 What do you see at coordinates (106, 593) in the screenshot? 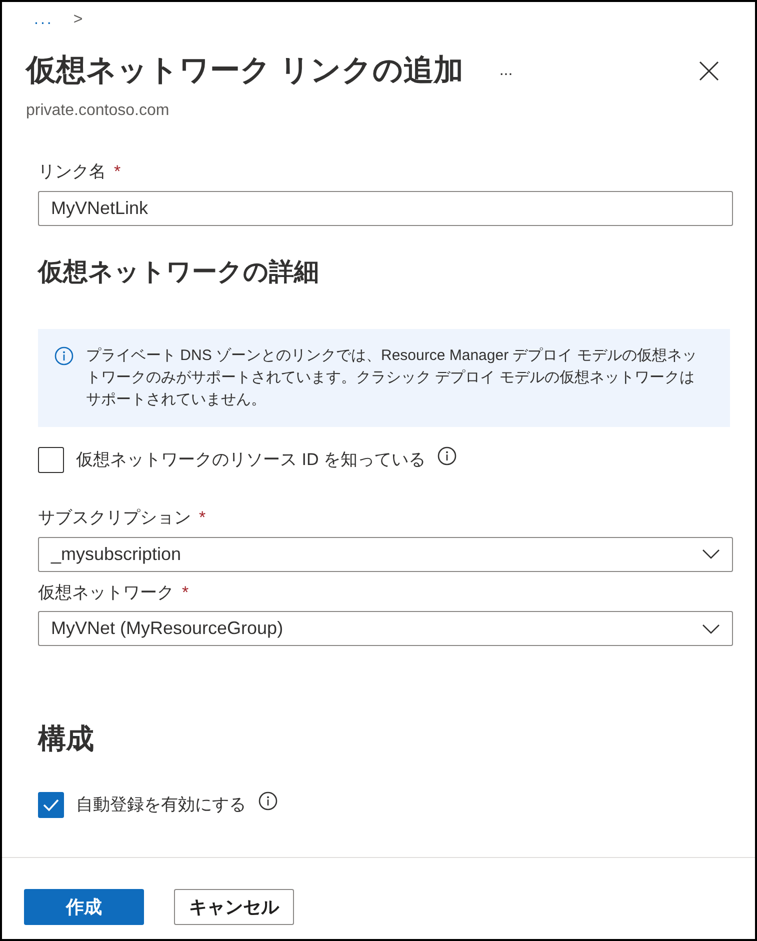
I see `field-label: 仮想ネットワーク` at bounding box center [106, 593].